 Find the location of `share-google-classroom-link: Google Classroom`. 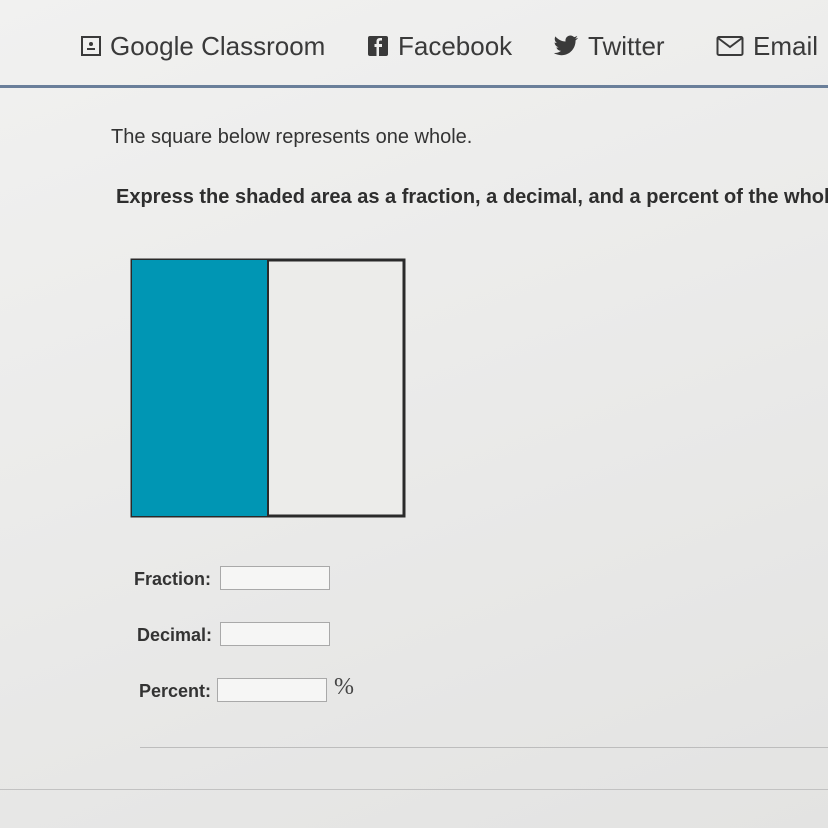

share-google-classroom-link: Google Classroom is located at coordinates (203, 46).